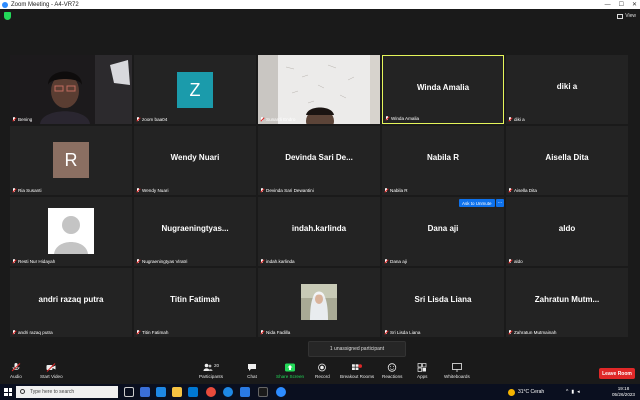 Image resolution: width=640 pixels, height=400 pixels. What do you see at coordinates (357, 349) in the screenshot?
I see `unassigned-participant-toast: 1 unassigned participant` at bounding box center [357, 349].